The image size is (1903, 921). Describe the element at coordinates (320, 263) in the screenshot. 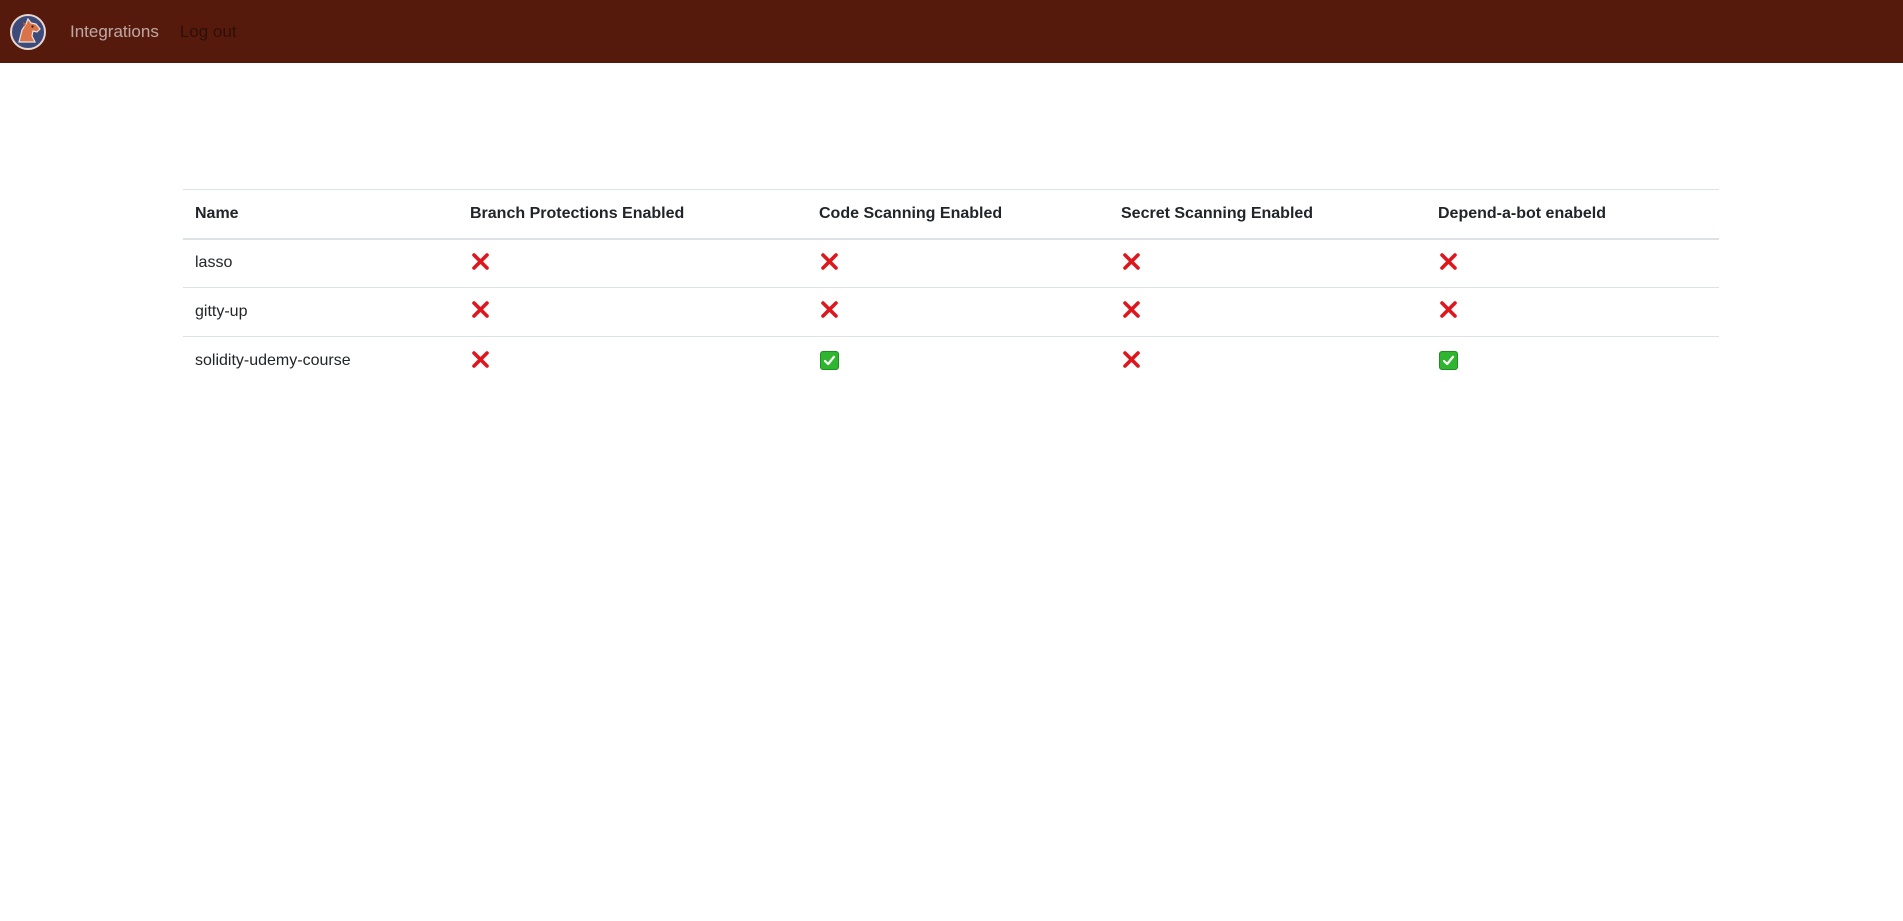

I see `repo-name-cell: lasso` at that location.